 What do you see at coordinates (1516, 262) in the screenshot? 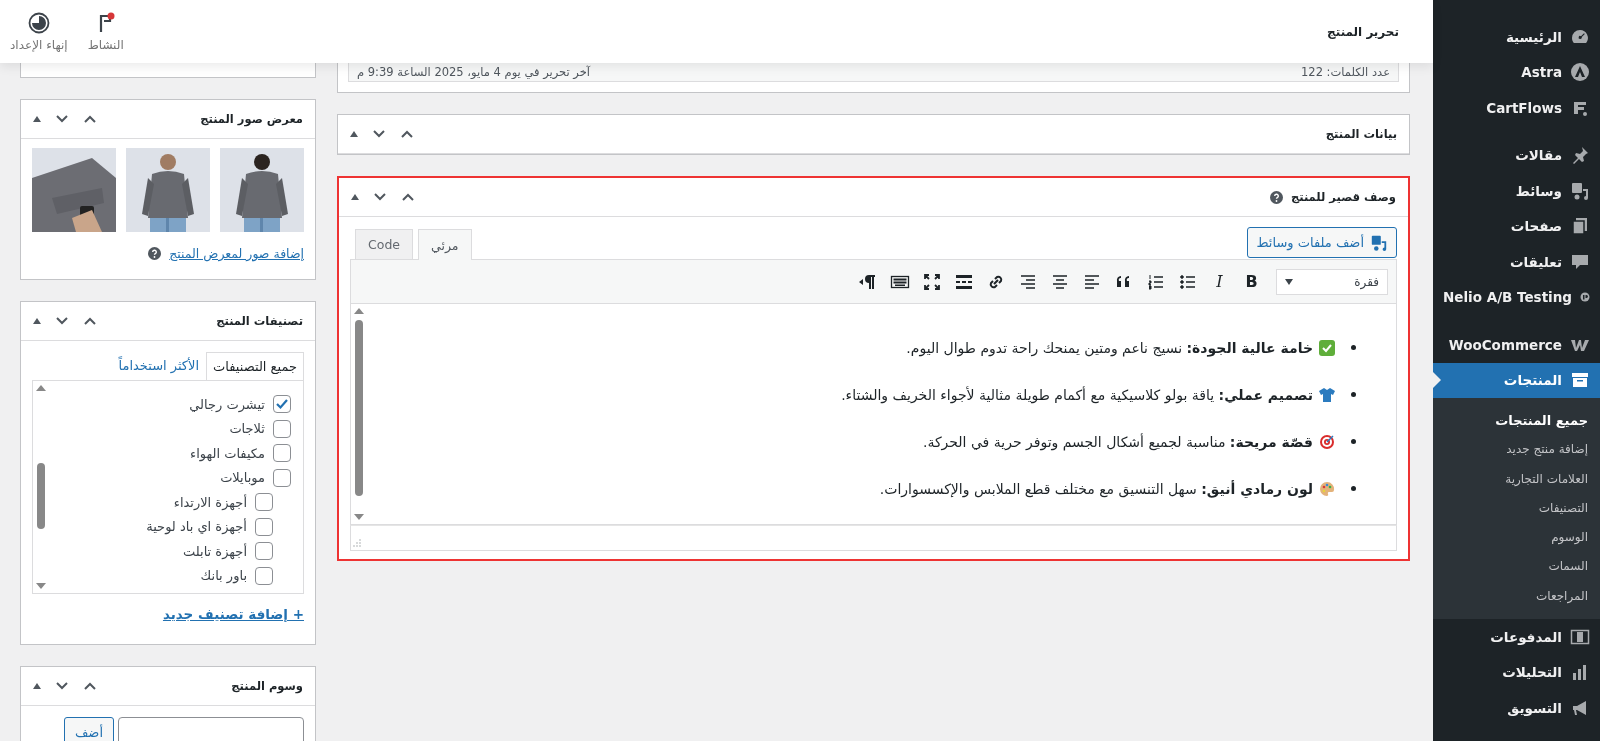
I see `menu-item: تعليقات` at bounding box center [1516, 262].